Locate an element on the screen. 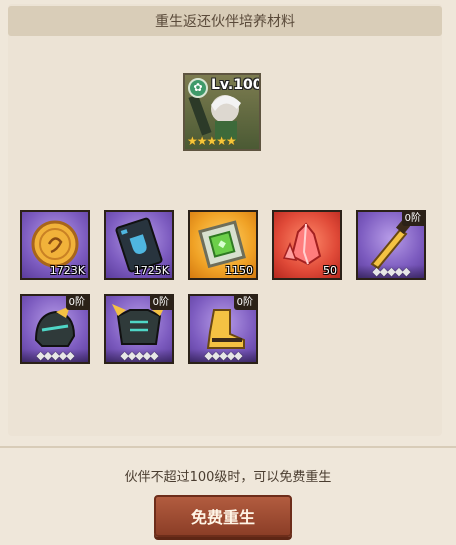 This screenshot has height=545, width=456. material-dark-helmet: 0阶 ◆◆◆◆◆ is located at coordinates (55, 329).